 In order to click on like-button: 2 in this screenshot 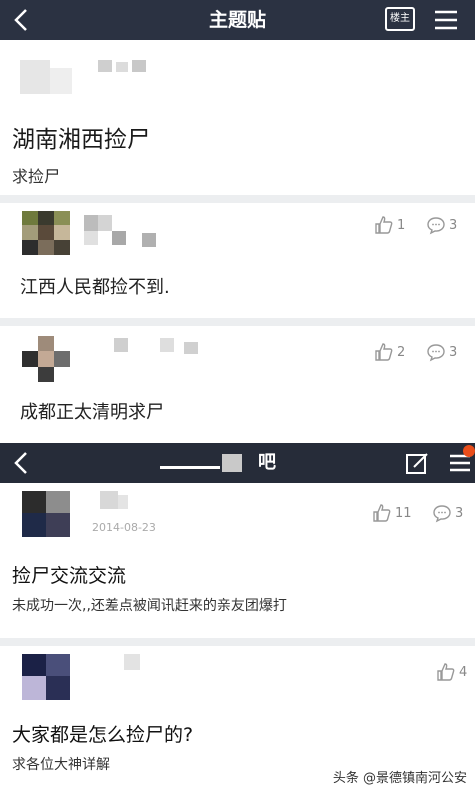, I will do `click(389, 352)`.